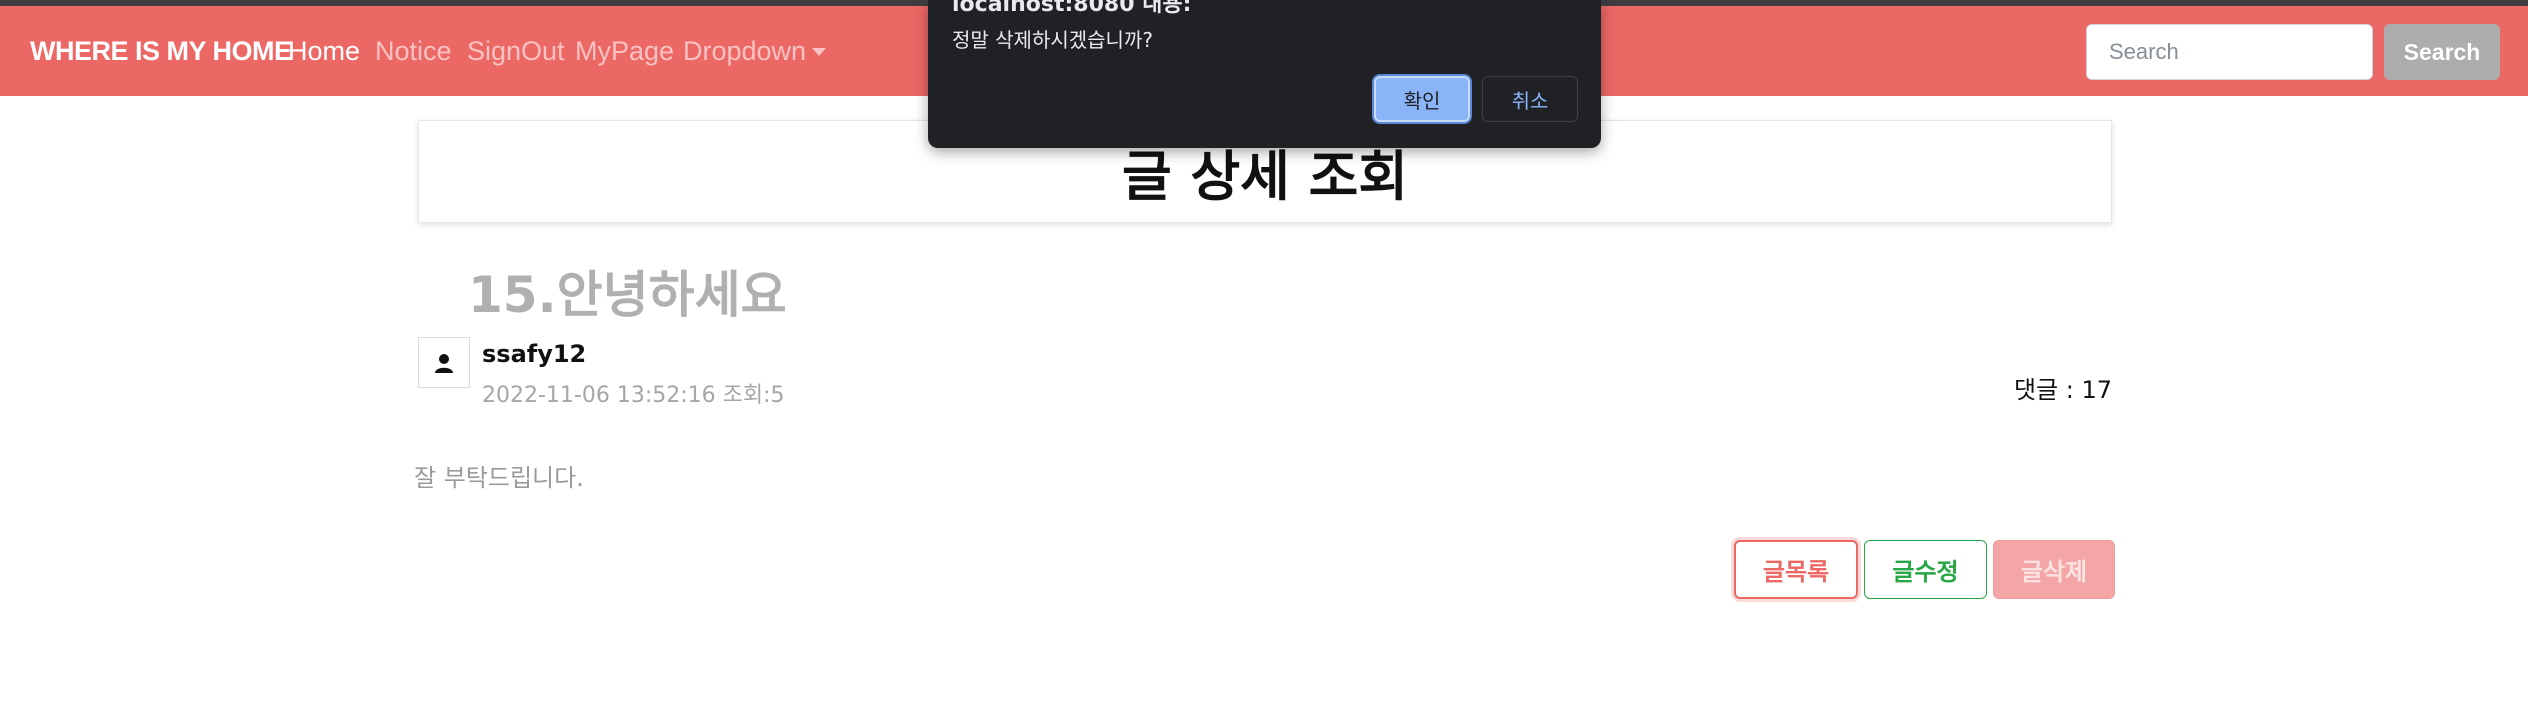 The width and height of the screenshot is (2528, 712). I want to click on nav-link-notice: Notice, so click(413, 51).